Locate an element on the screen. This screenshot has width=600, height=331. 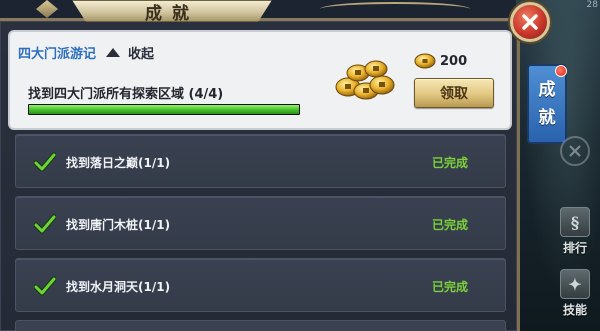
close-button is located at coordinates (530, 22).